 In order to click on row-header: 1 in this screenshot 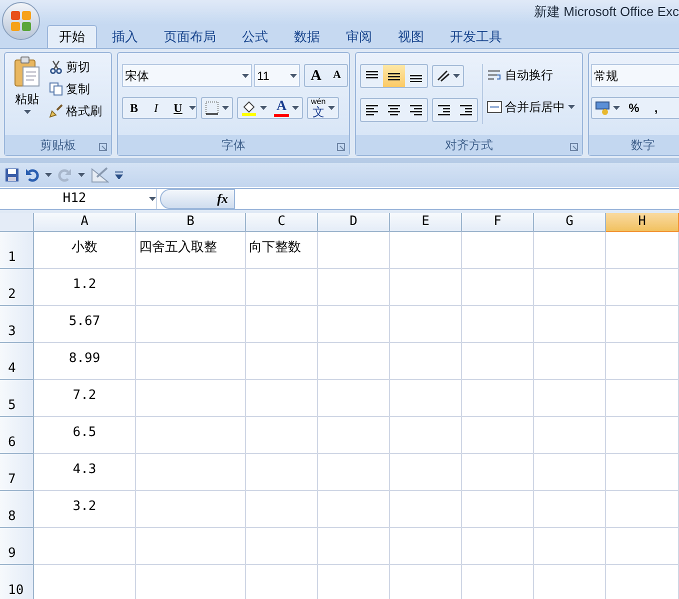, I will do `click(17, 250)`.